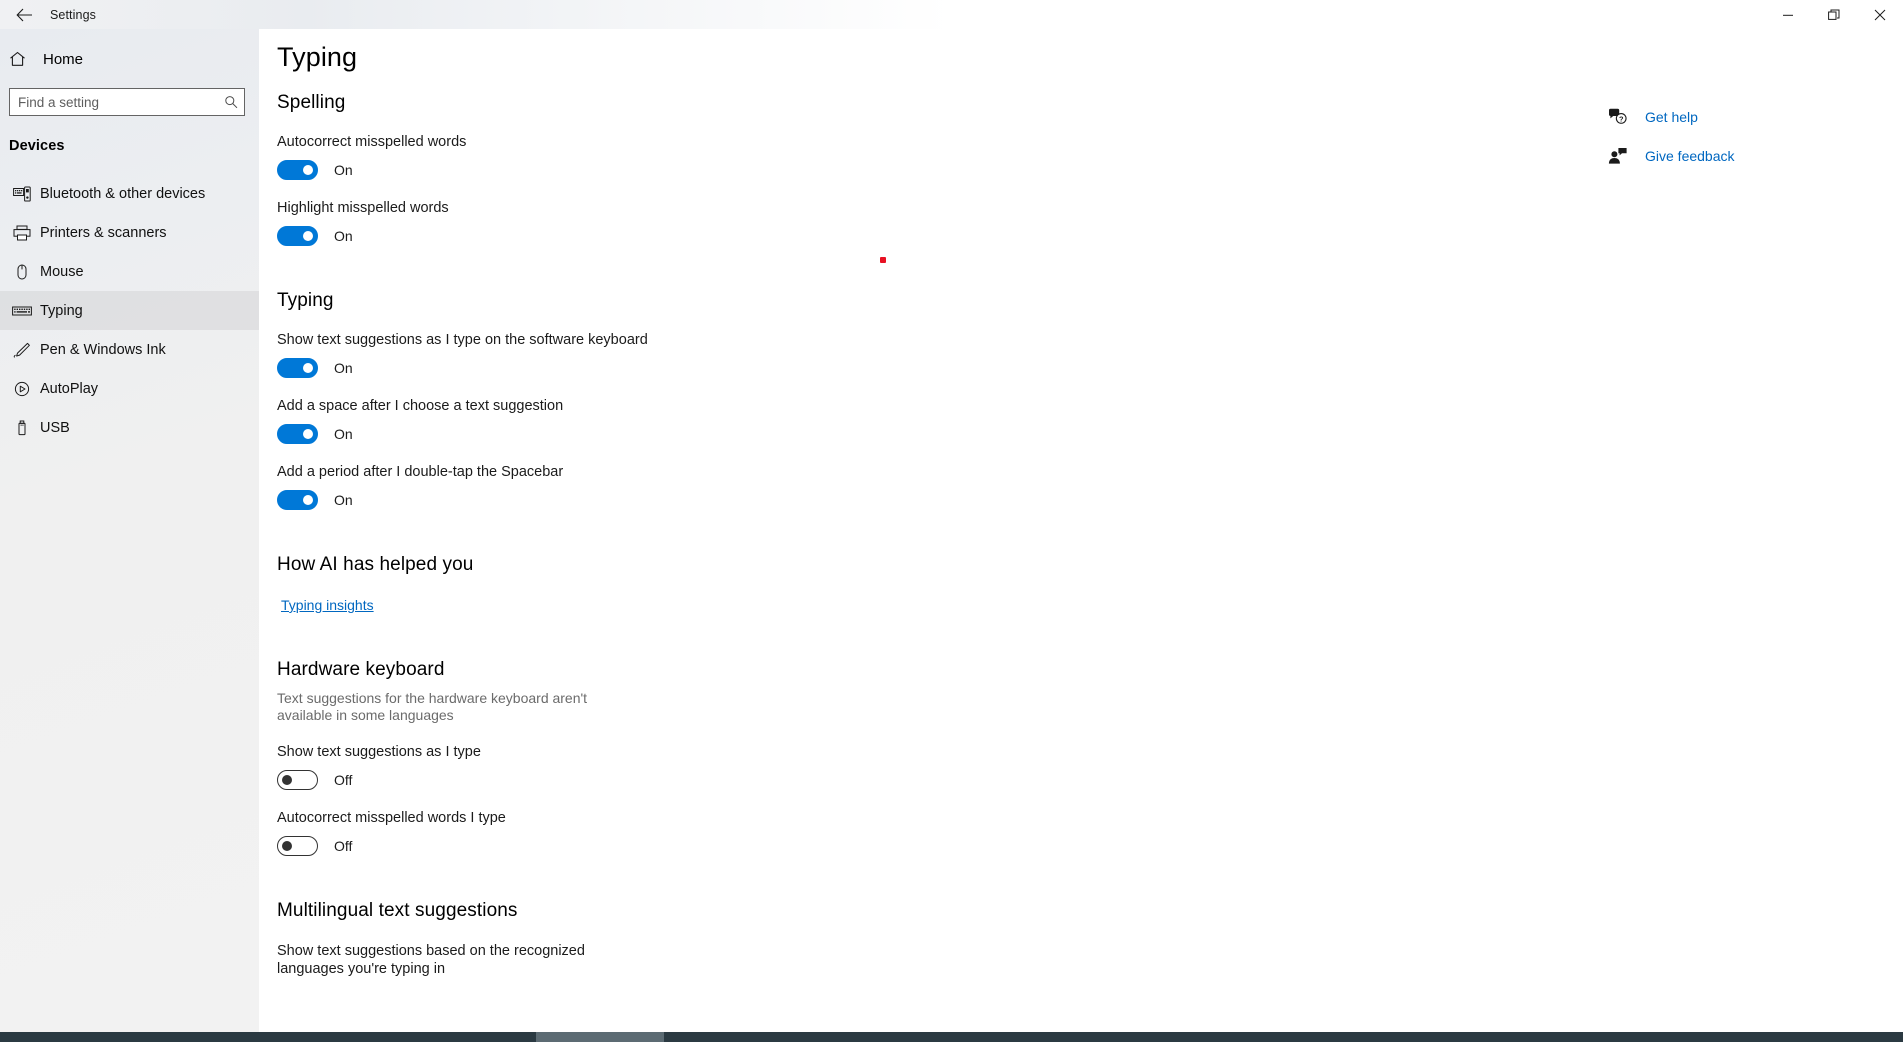  What do you see at coordinates (61, 310) in the screenshot?
I see `sidebar-item-label: Typing` at bounding box center [61, 310].